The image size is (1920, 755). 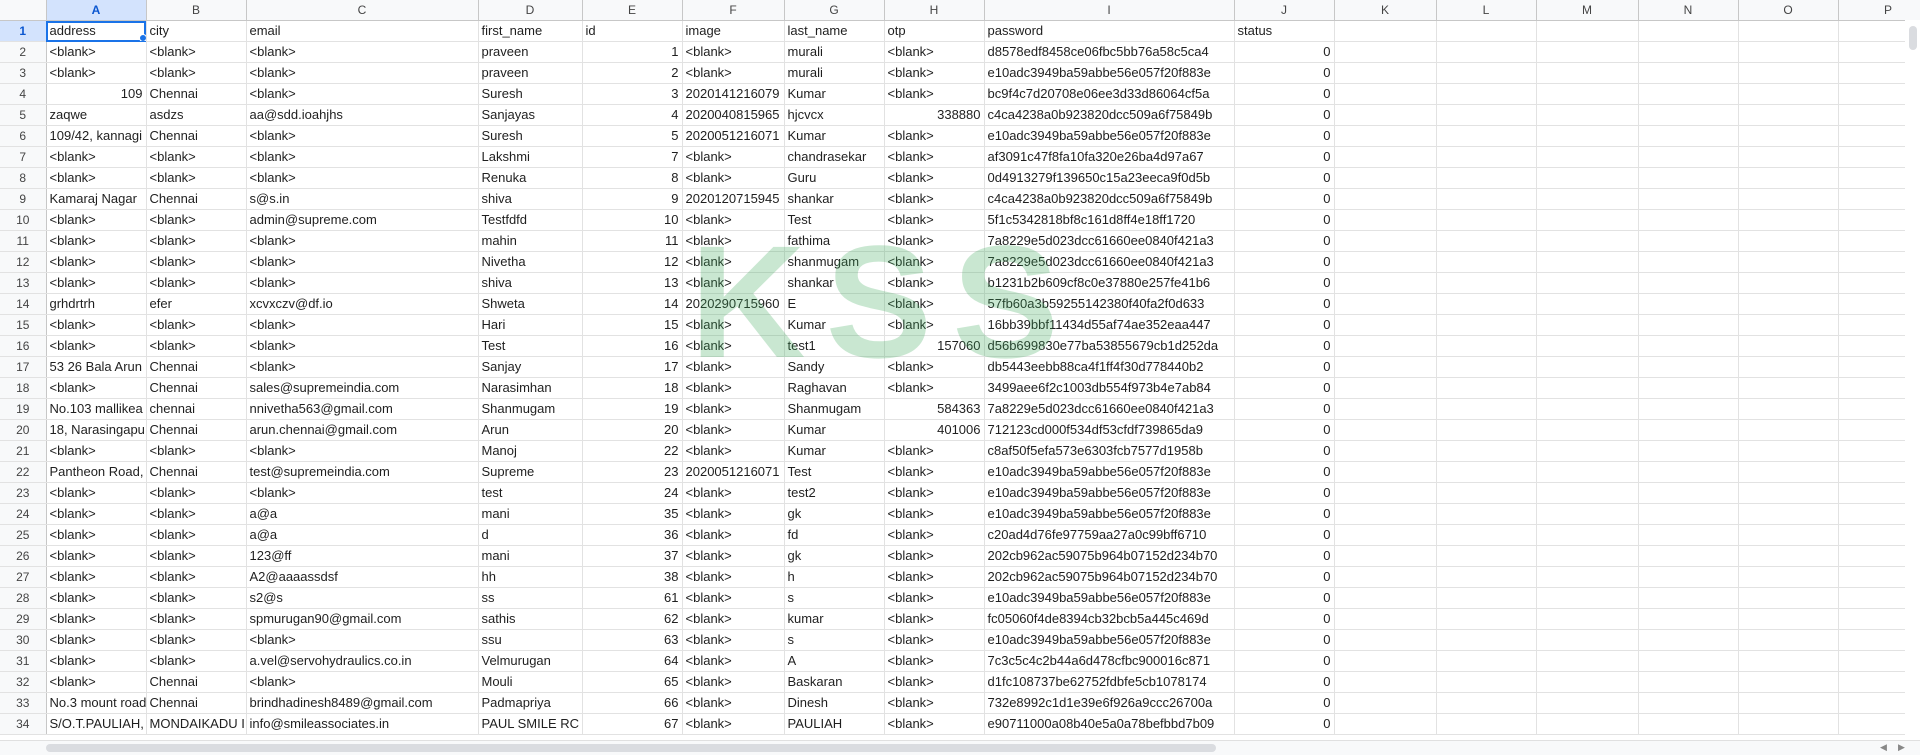 What do you see at coordinates (632, 115) in the screenshot?
I see `cell: 4` at bounding box center [632, 115].